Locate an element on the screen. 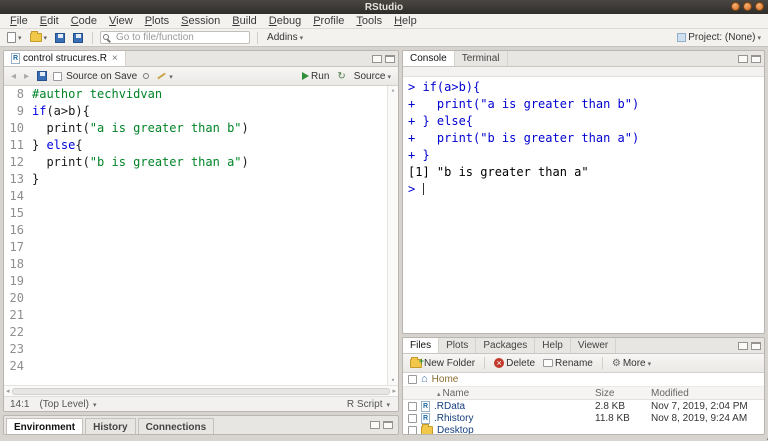  line-number: 21 is located at coordinates (18, 315).